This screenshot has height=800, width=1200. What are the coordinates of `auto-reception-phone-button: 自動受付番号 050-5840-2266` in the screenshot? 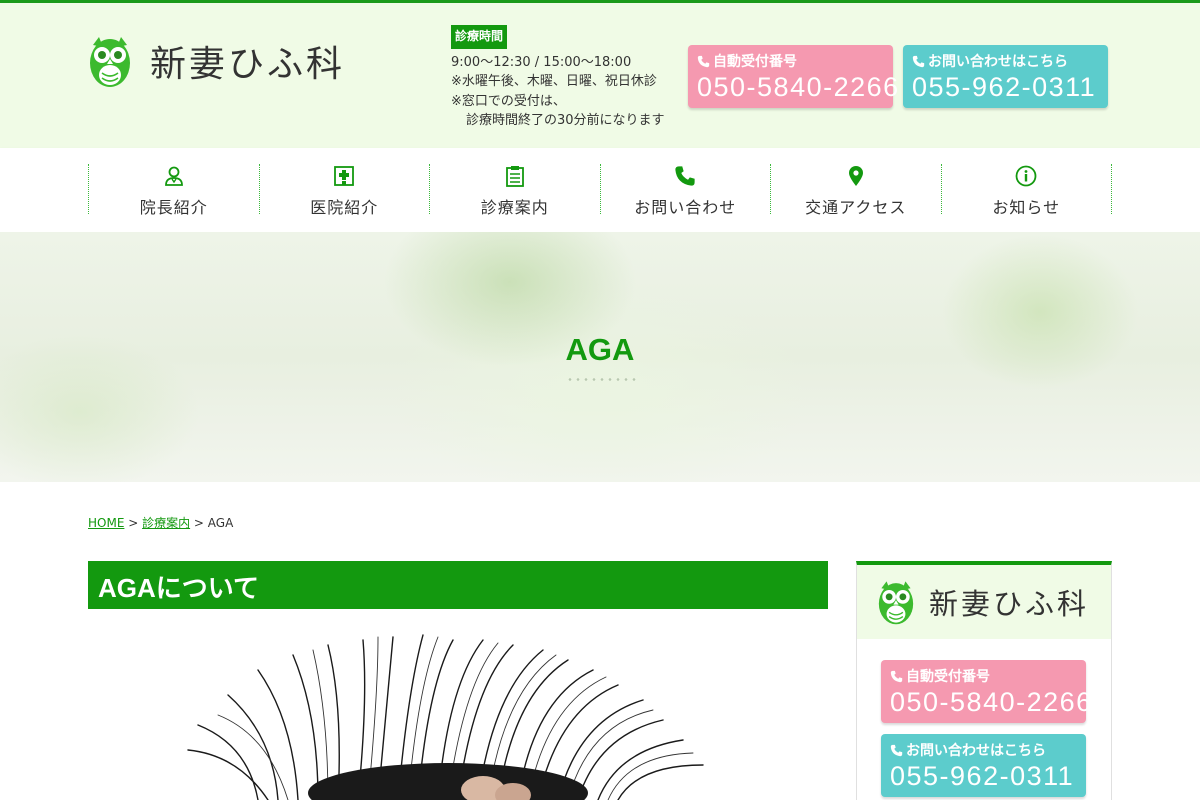 It's located at (794, 76).